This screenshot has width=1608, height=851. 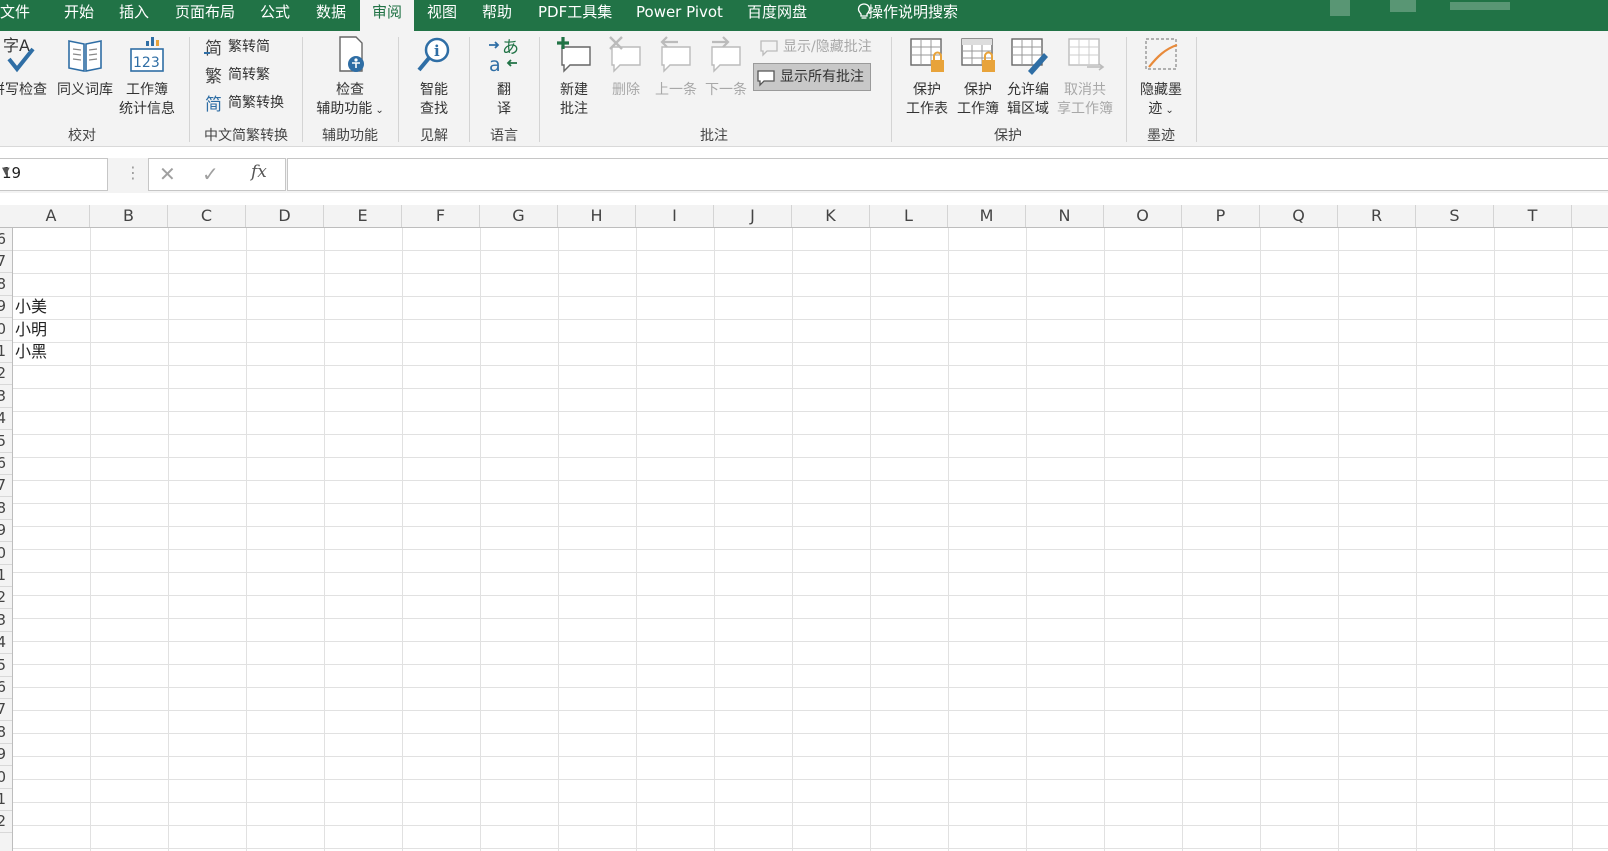 What do you see at coordinates (1299, 216) in the screenshot?
I see `column-header-q: Q` at bounding box center [1299, 216].